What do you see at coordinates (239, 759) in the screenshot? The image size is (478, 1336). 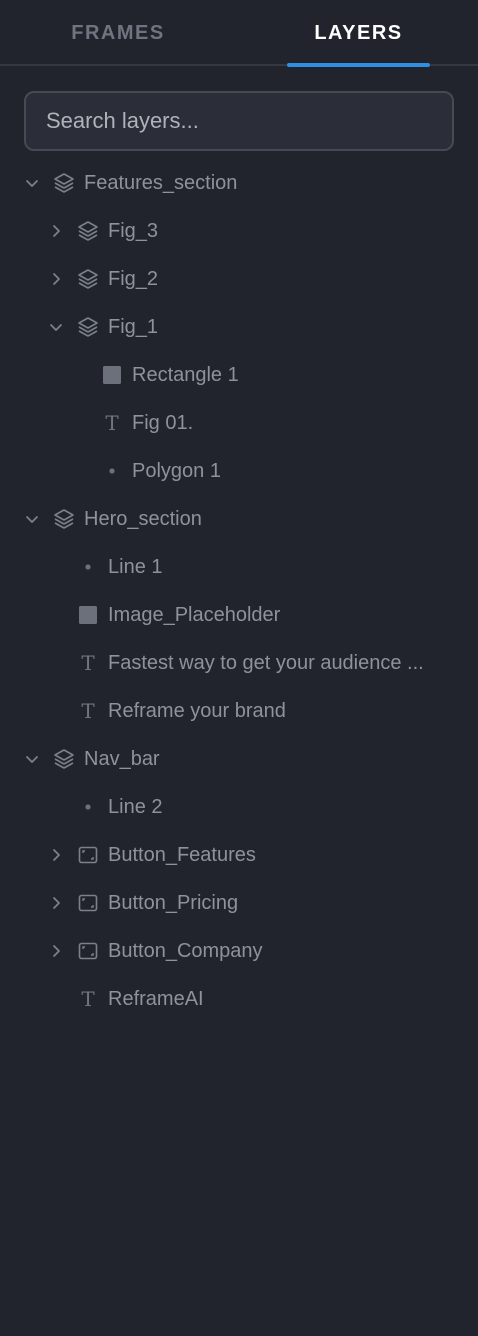 I see `layer-row-nav-bar: Nav_bar` at bounding box center [239, 759].